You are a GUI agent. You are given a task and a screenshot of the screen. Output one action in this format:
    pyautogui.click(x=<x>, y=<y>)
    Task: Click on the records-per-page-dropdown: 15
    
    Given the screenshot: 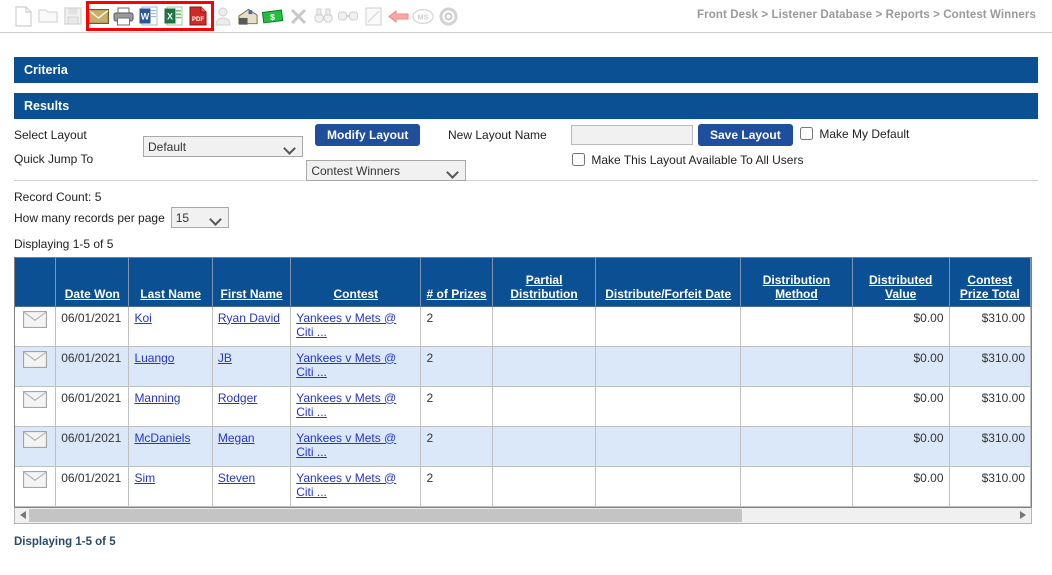 What is the action you would take?
    pyautogui.click(x=199, y=217)
    